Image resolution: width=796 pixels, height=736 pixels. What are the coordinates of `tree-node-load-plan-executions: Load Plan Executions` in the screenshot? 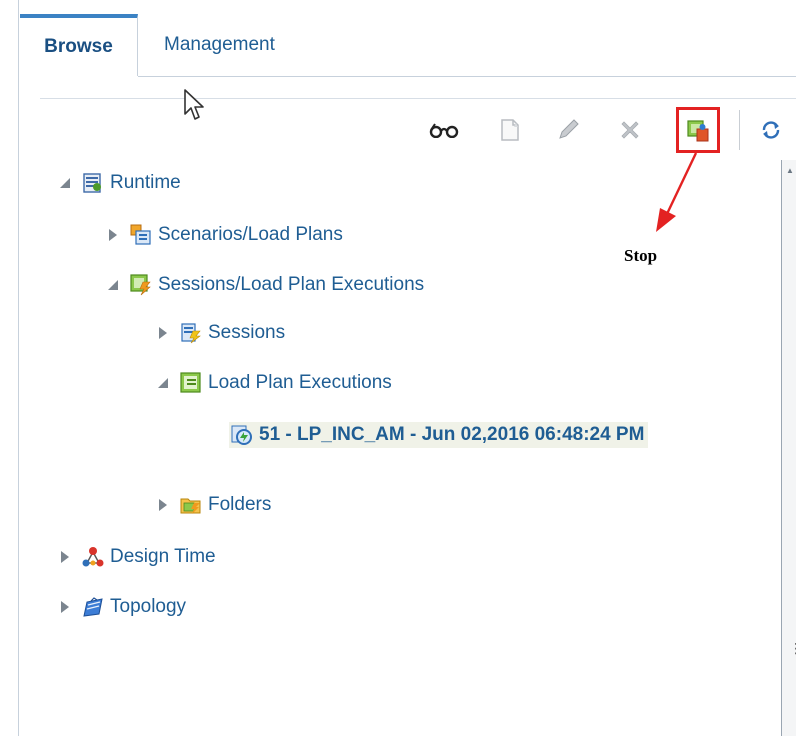 It's located at (274, 383).